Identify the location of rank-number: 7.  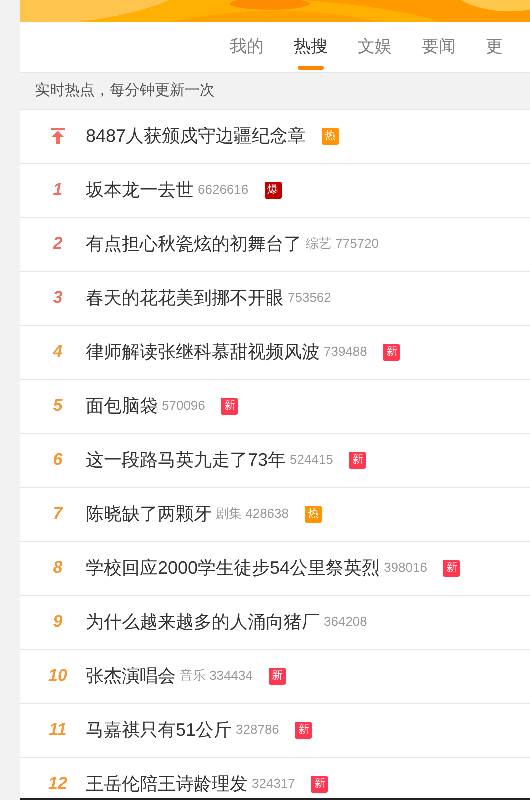
(58, 514).